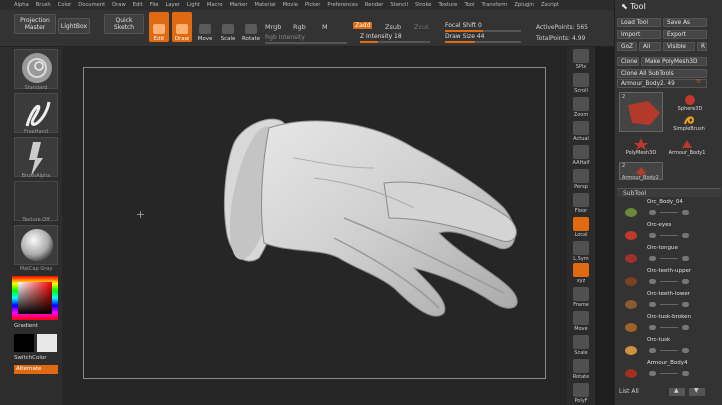 The height and width of the screenshot is (405, 722). What do you see at coordinates (639, 22) in the screenshot?
I see `load-tool-button: Load Tool` at bounding box center [639, 22].